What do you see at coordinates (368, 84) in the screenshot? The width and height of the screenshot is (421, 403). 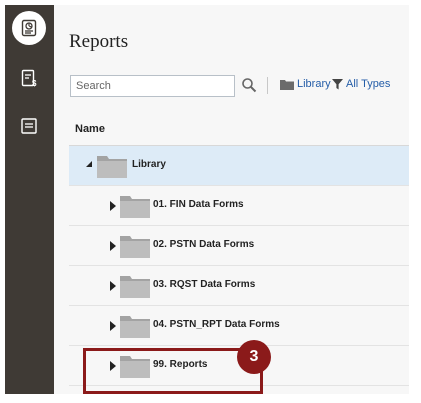 I see `all-types-filter-label: All Types` at bounding box center [368, 84].